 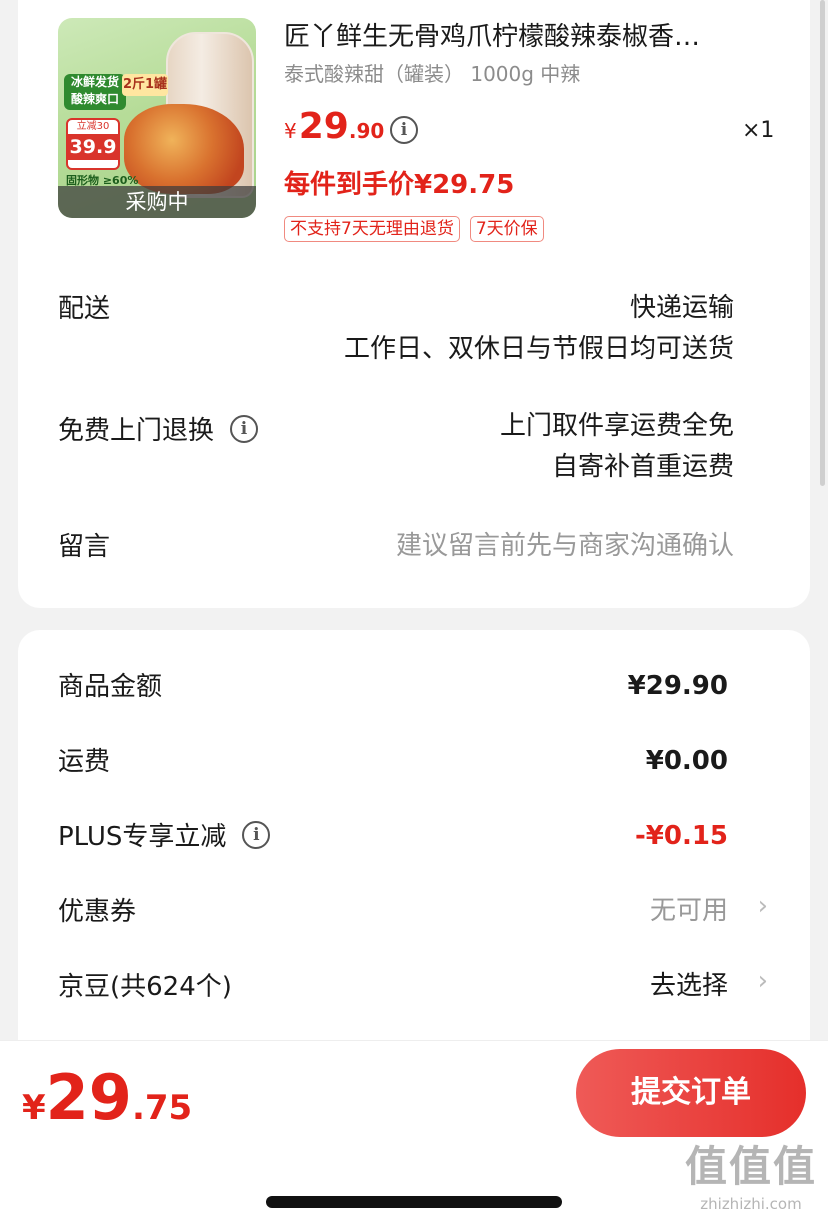 What do you see at coordinates (145, 987) in the screenshot?
I see `jd-beans-label: 京豆(共624个)` at bounding box center [145, 987].